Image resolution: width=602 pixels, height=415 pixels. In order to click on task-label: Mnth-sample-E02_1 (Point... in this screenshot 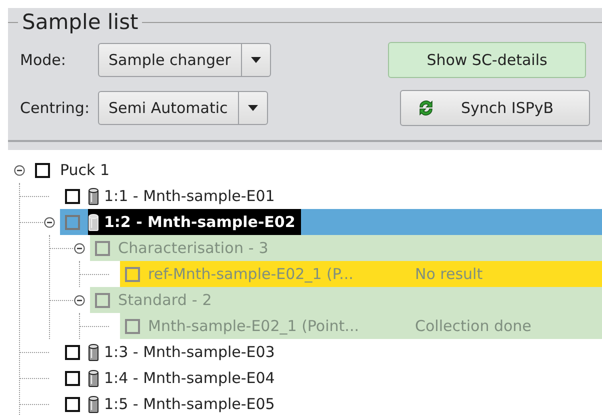, I will do `click(254, 326)`.